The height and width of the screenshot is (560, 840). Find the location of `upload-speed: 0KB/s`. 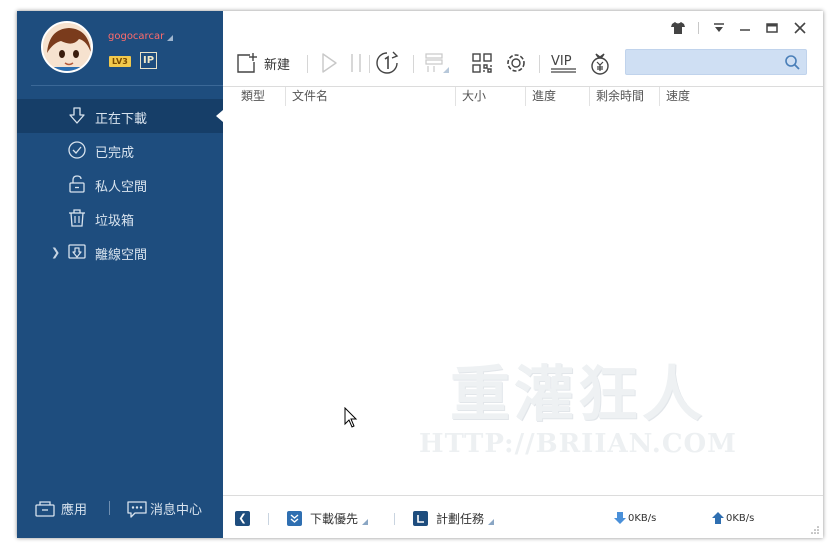

upload-speed: 0KB/s is located at coordinates (732, 518).